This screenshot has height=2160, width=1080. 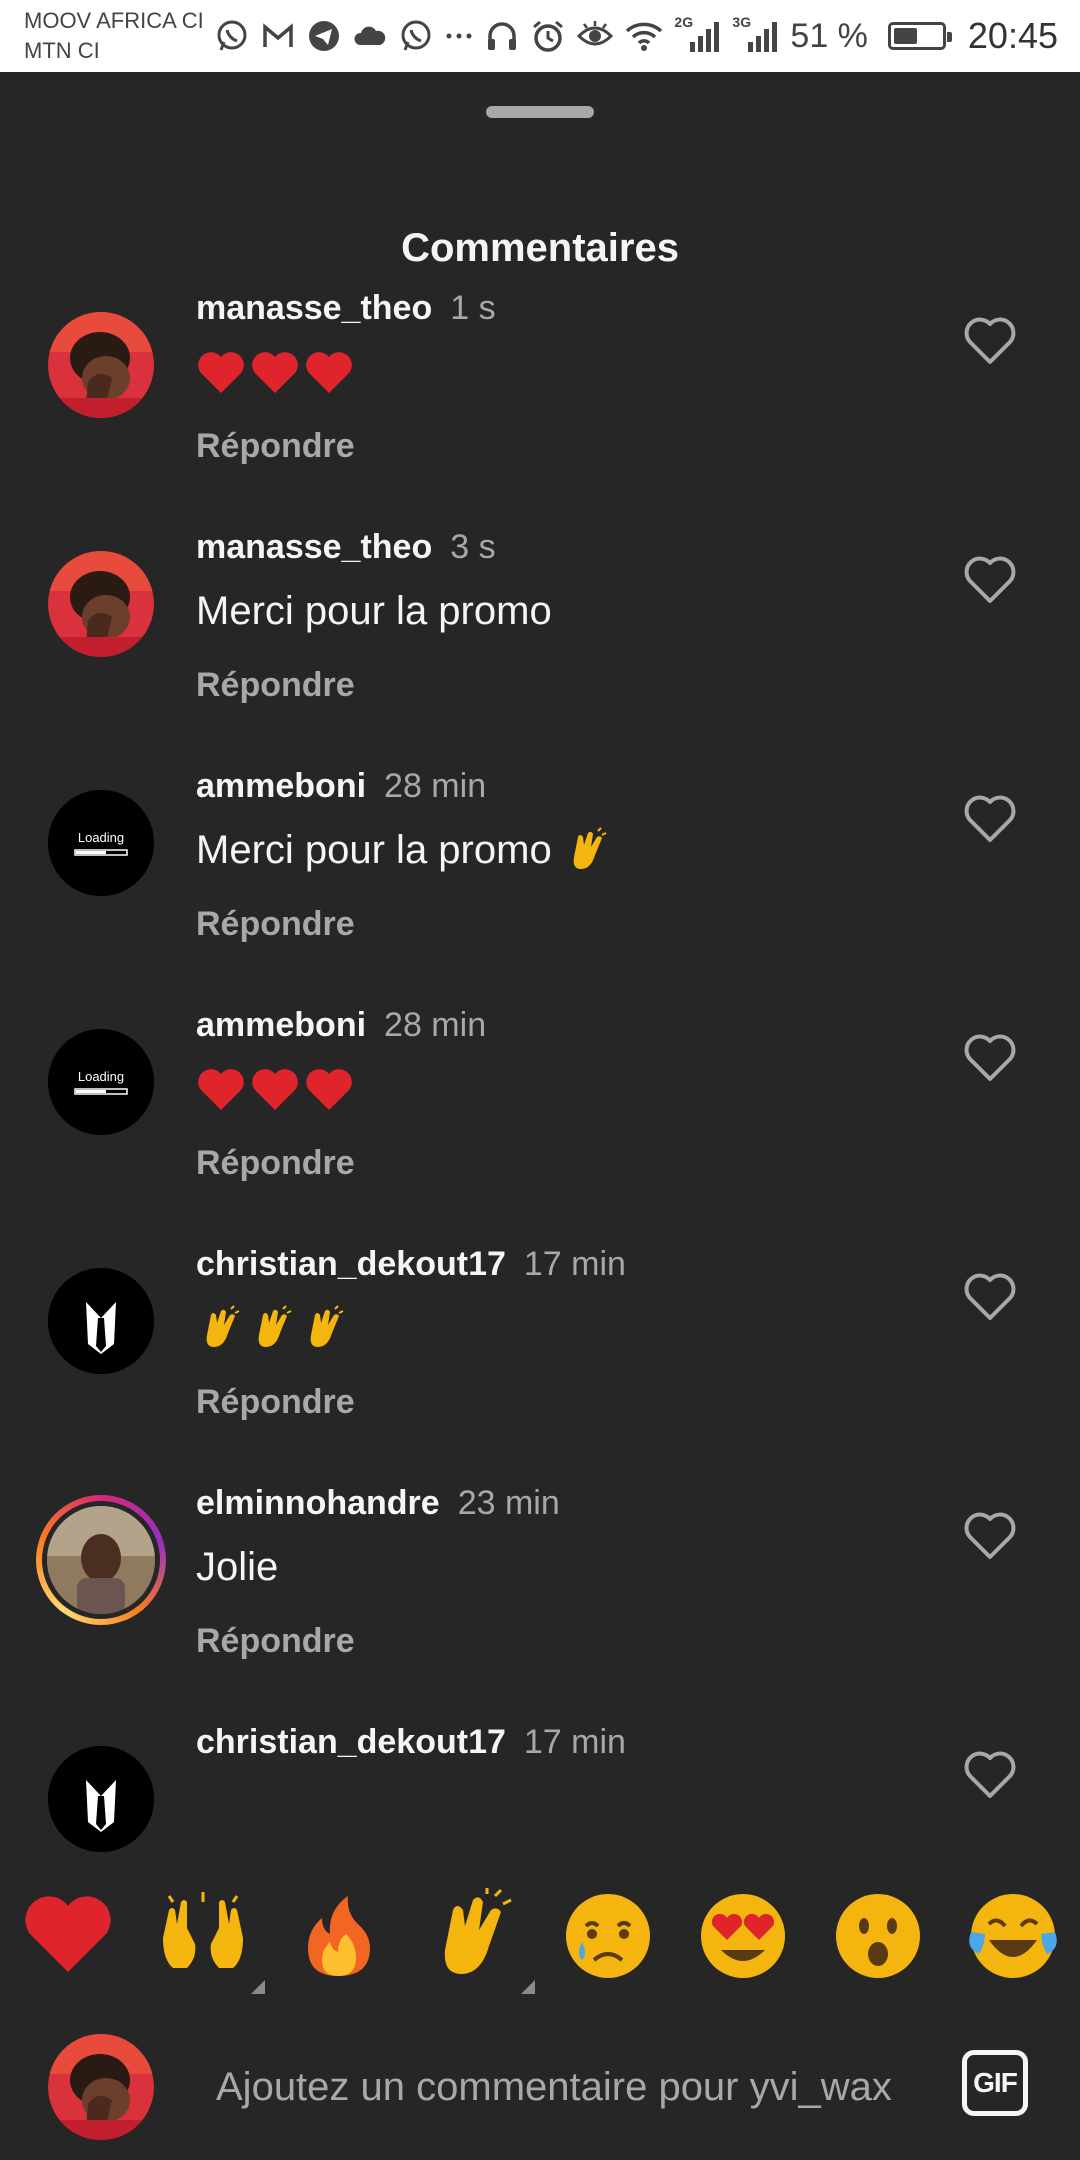 I want to click on story-ring-avatar, so click(x=101, y=1560).